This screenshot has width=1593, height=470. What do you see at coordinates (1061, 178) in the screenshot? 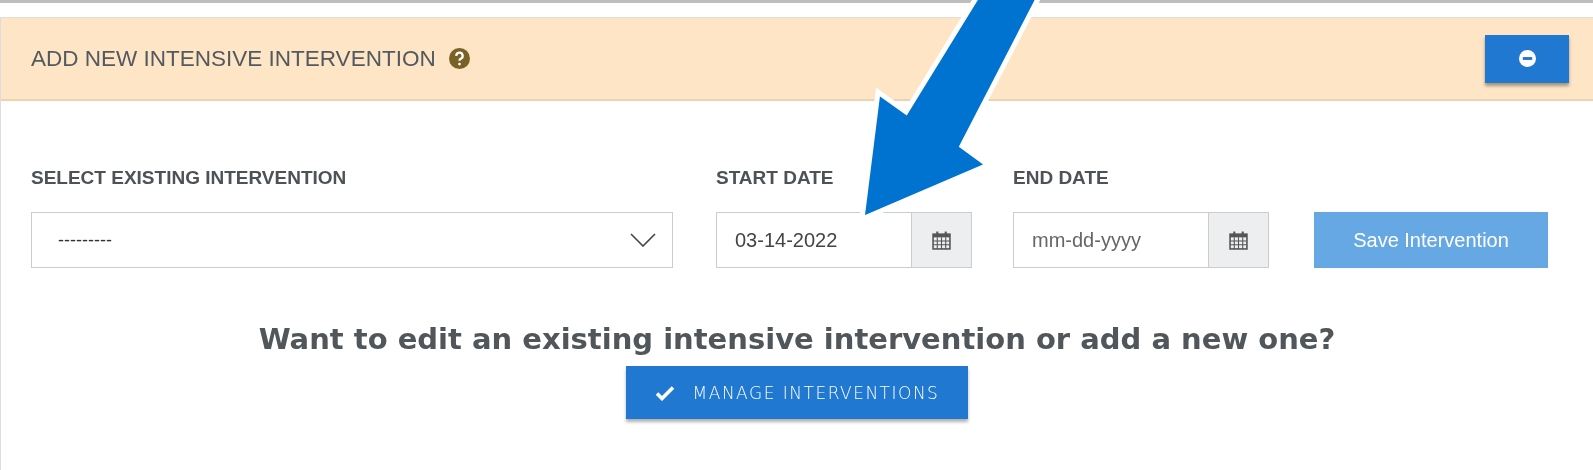
I see `field-label: END DATE` at bounding box center [1061, 178].